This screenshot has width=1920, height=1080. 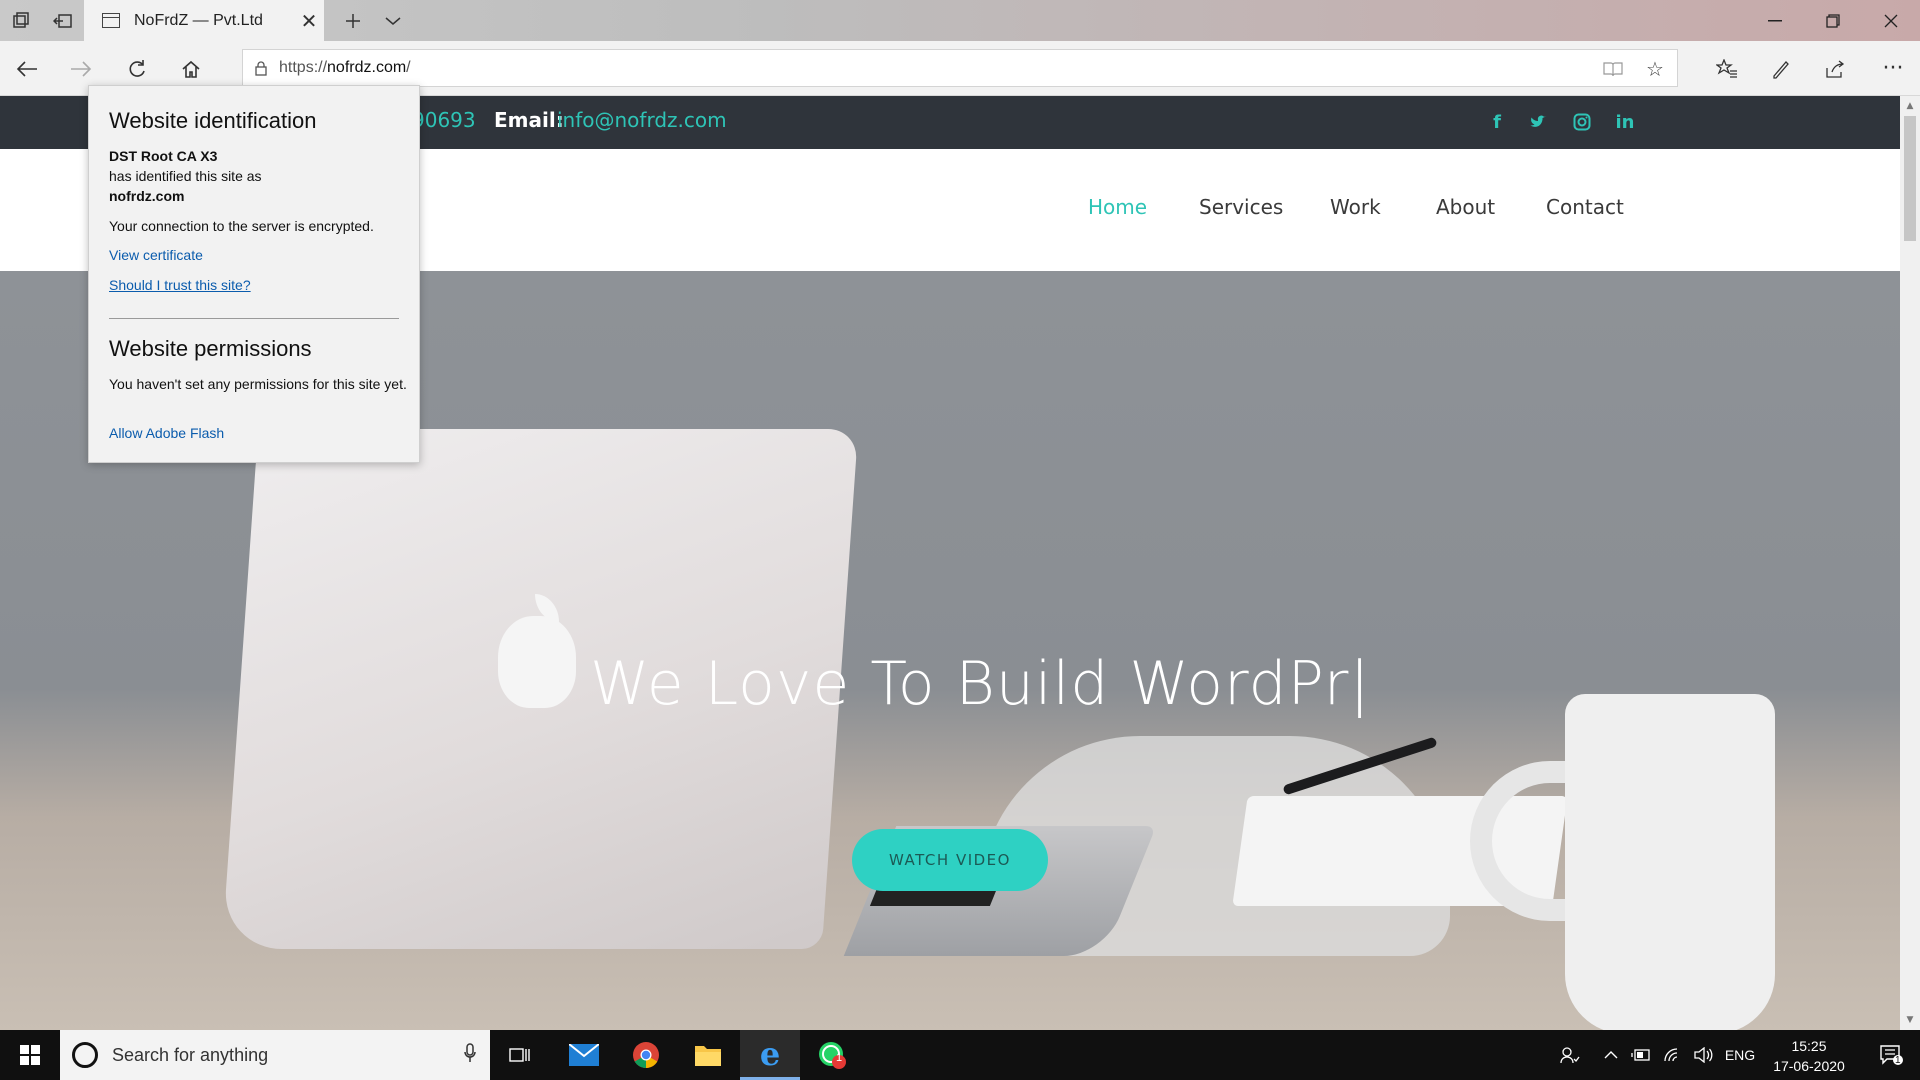 I want to click on taskbar-search-box: Search for anything, so click(x=275, y=1055).